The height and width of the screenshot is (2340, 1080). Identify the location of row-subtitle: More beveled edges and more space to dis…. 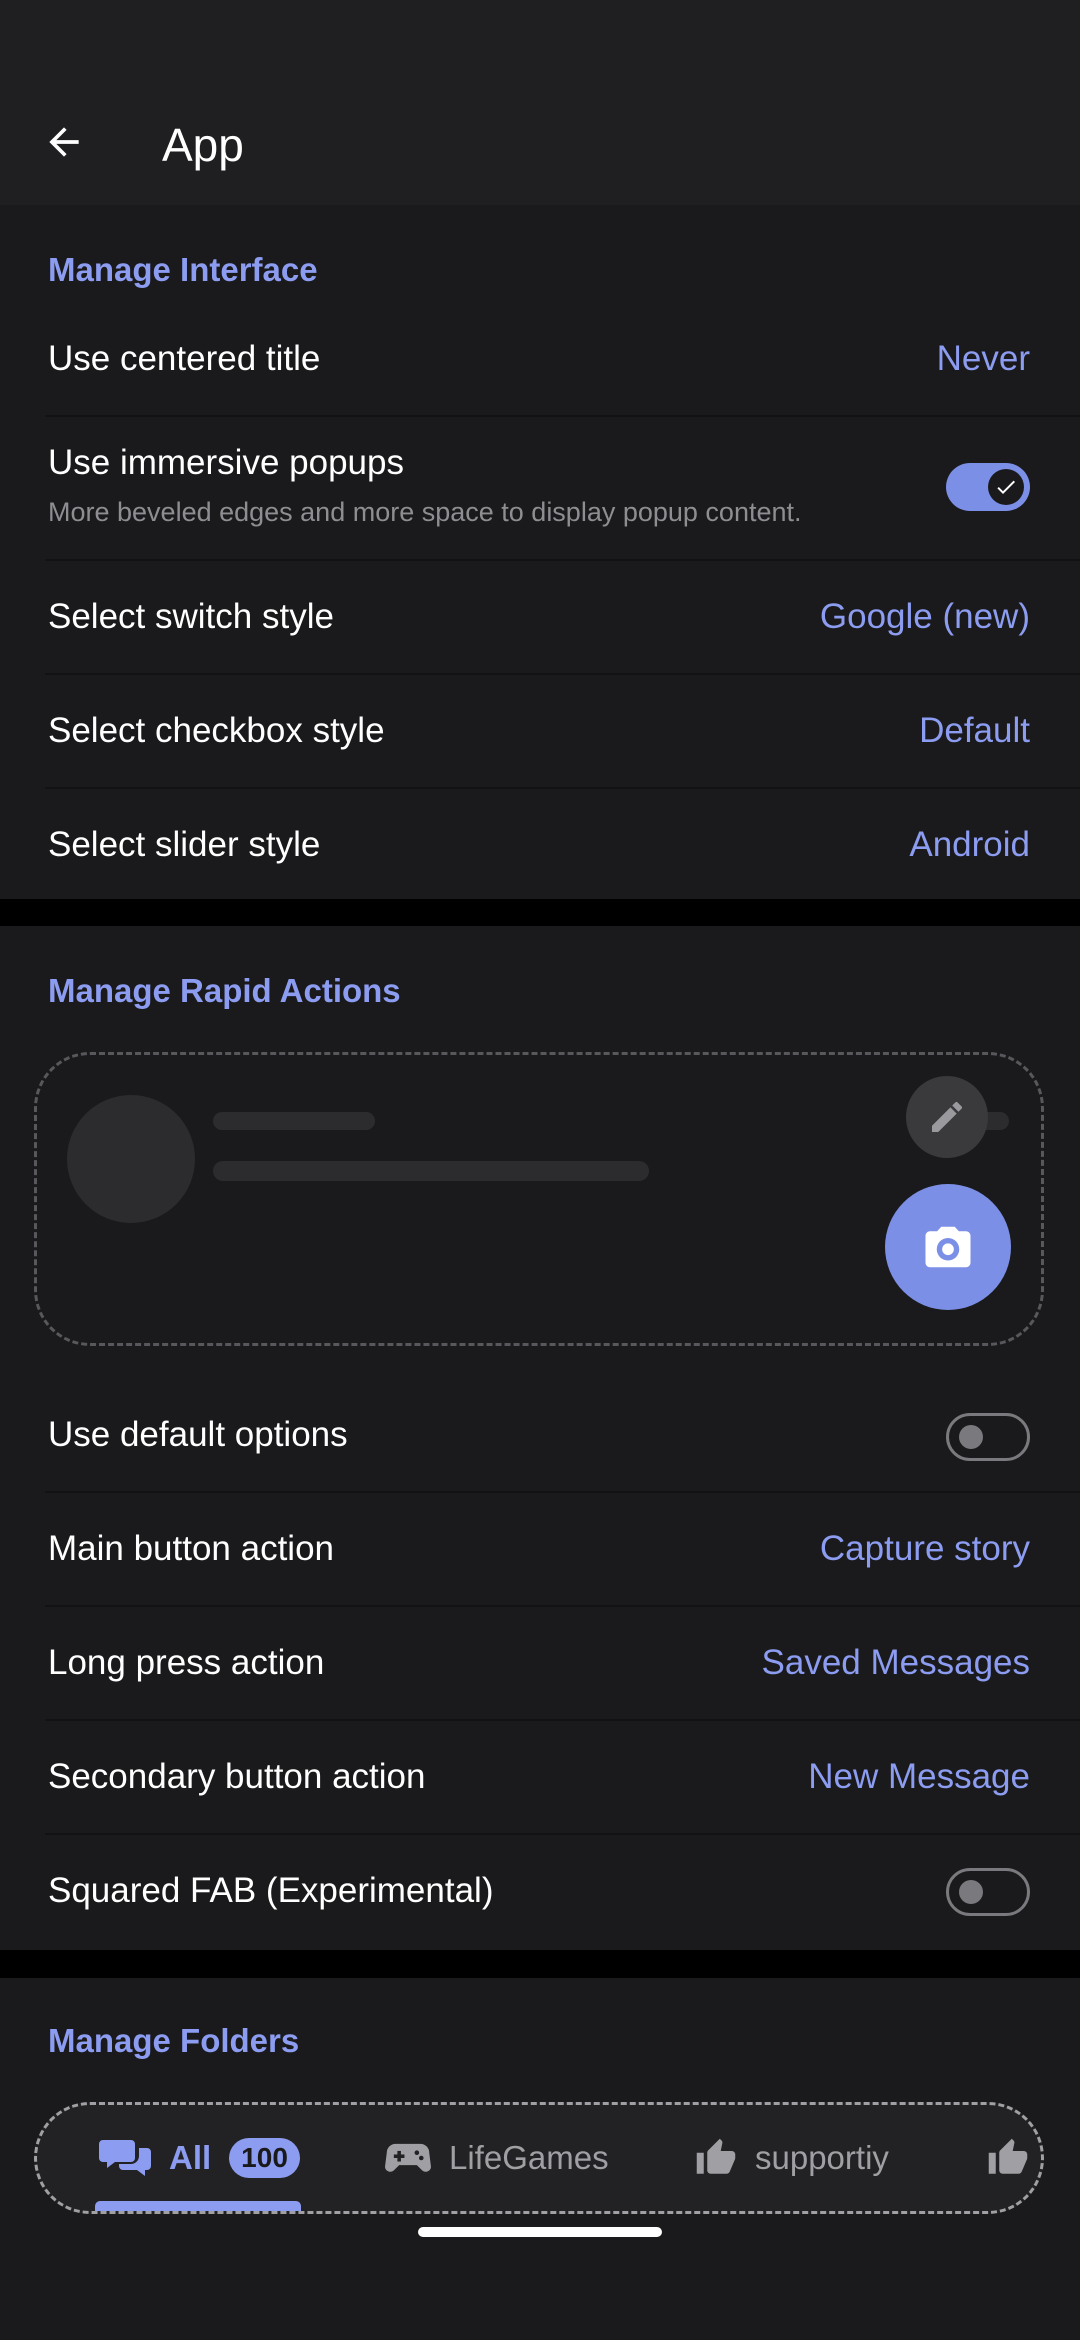
(425, 512).